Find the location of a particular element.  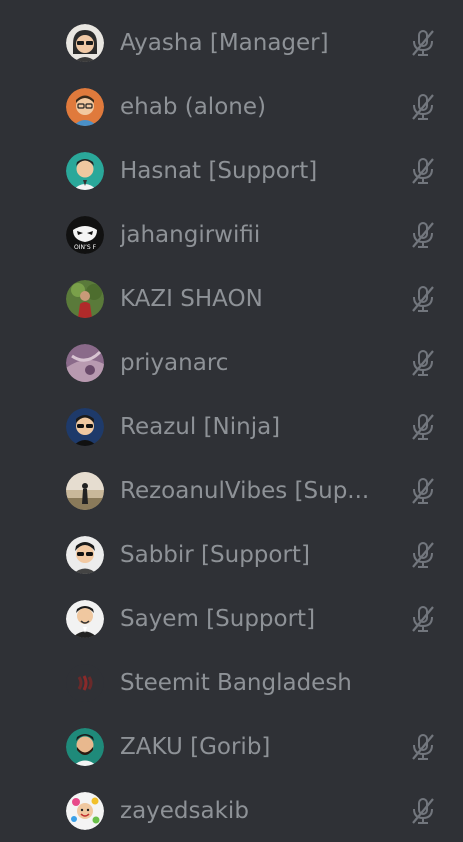

member-name: Hasnat [Support] is located at coordinates (219, 171).